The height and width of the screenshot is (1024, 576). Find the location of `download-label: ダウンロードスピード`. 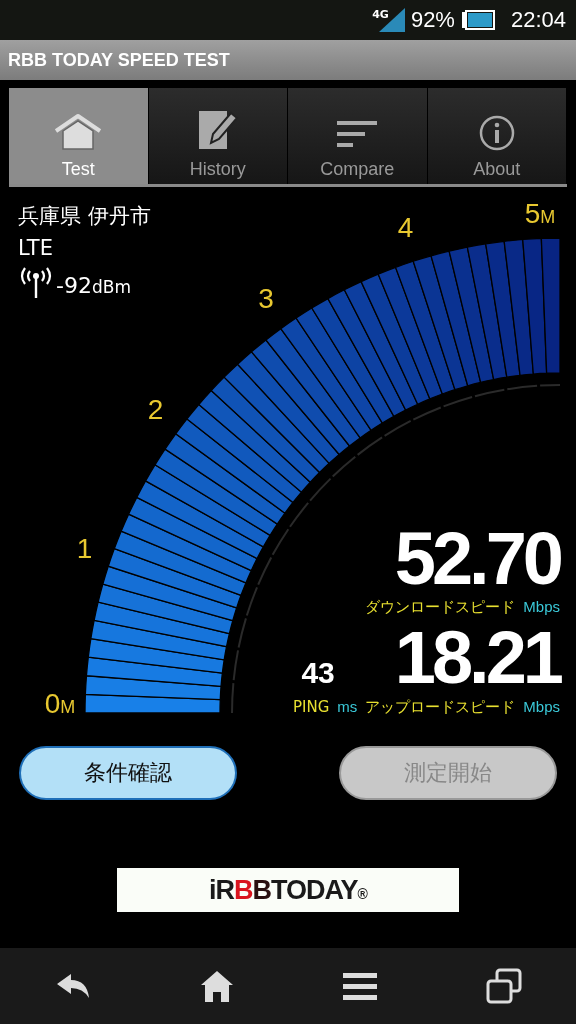

download-label: ダウンロードスピード is located at coordinates (440, 608).